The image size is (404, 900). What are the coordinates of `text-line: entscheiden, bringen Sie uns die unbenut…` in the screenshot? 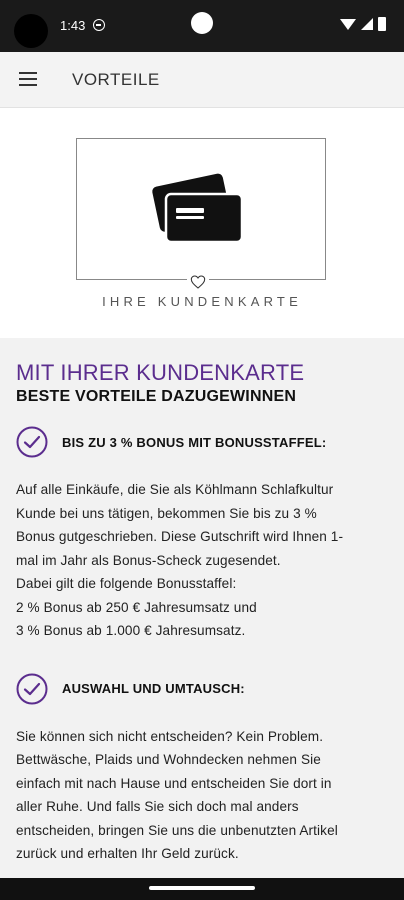 It's located at (177, 830).